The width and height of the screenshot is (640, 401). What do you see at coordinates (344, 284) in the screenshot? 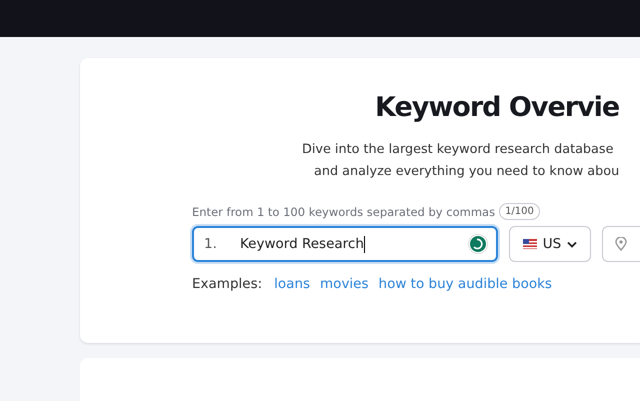
I see `example-link: movies` at bounding box center [344, 284].